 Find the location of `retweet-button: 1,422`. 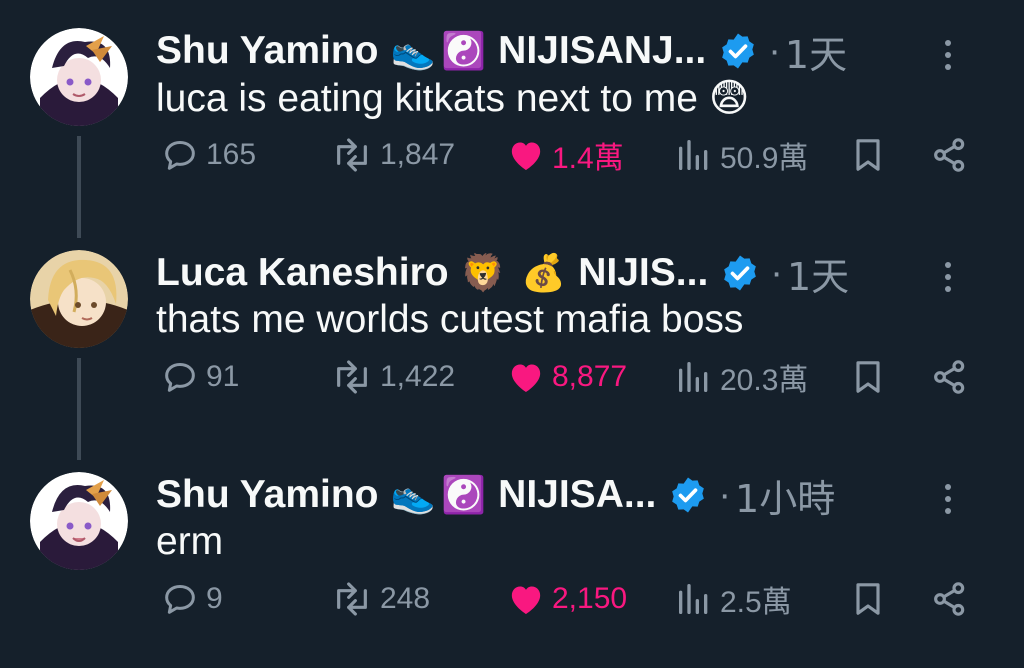

retweet-button: 1,422 is located at coordinates (392, 377).